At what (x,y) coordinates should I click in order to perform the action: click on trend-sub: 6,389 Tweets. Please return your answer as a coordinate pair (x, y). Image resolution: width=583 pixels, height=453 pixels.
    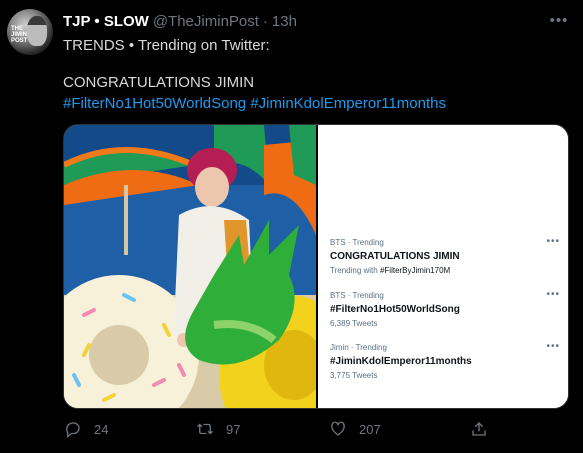
    Looking at the image, I should click on (354, 323).